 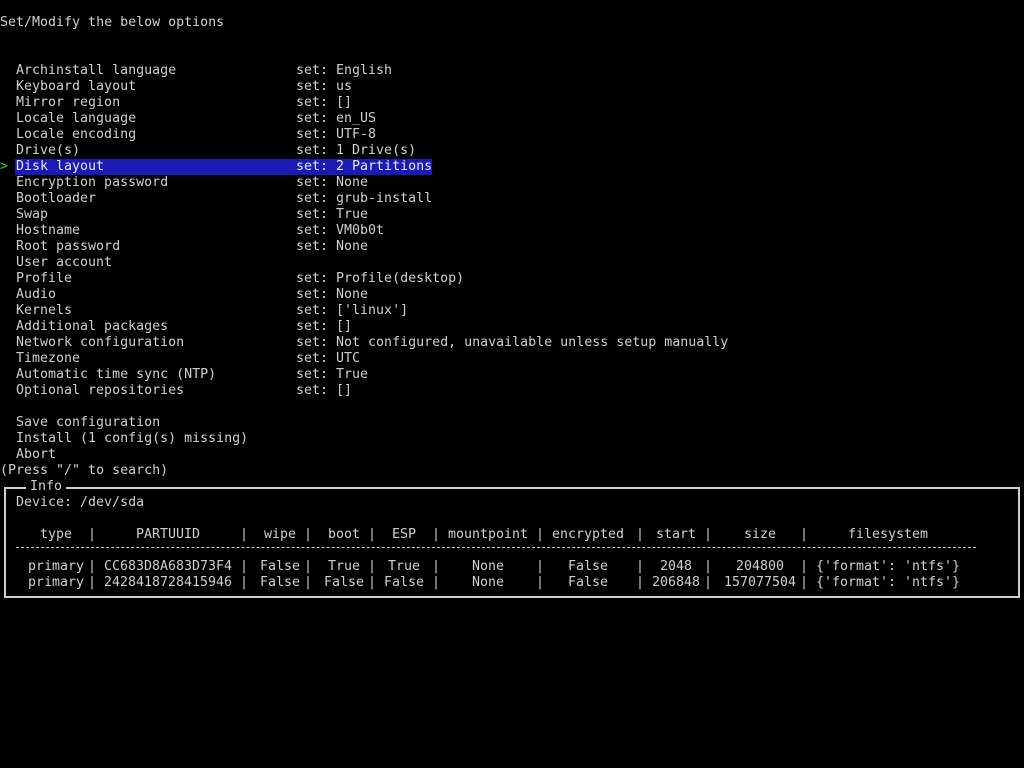 I want to click on table-cell: 157077504, so click(x=760, y=582).